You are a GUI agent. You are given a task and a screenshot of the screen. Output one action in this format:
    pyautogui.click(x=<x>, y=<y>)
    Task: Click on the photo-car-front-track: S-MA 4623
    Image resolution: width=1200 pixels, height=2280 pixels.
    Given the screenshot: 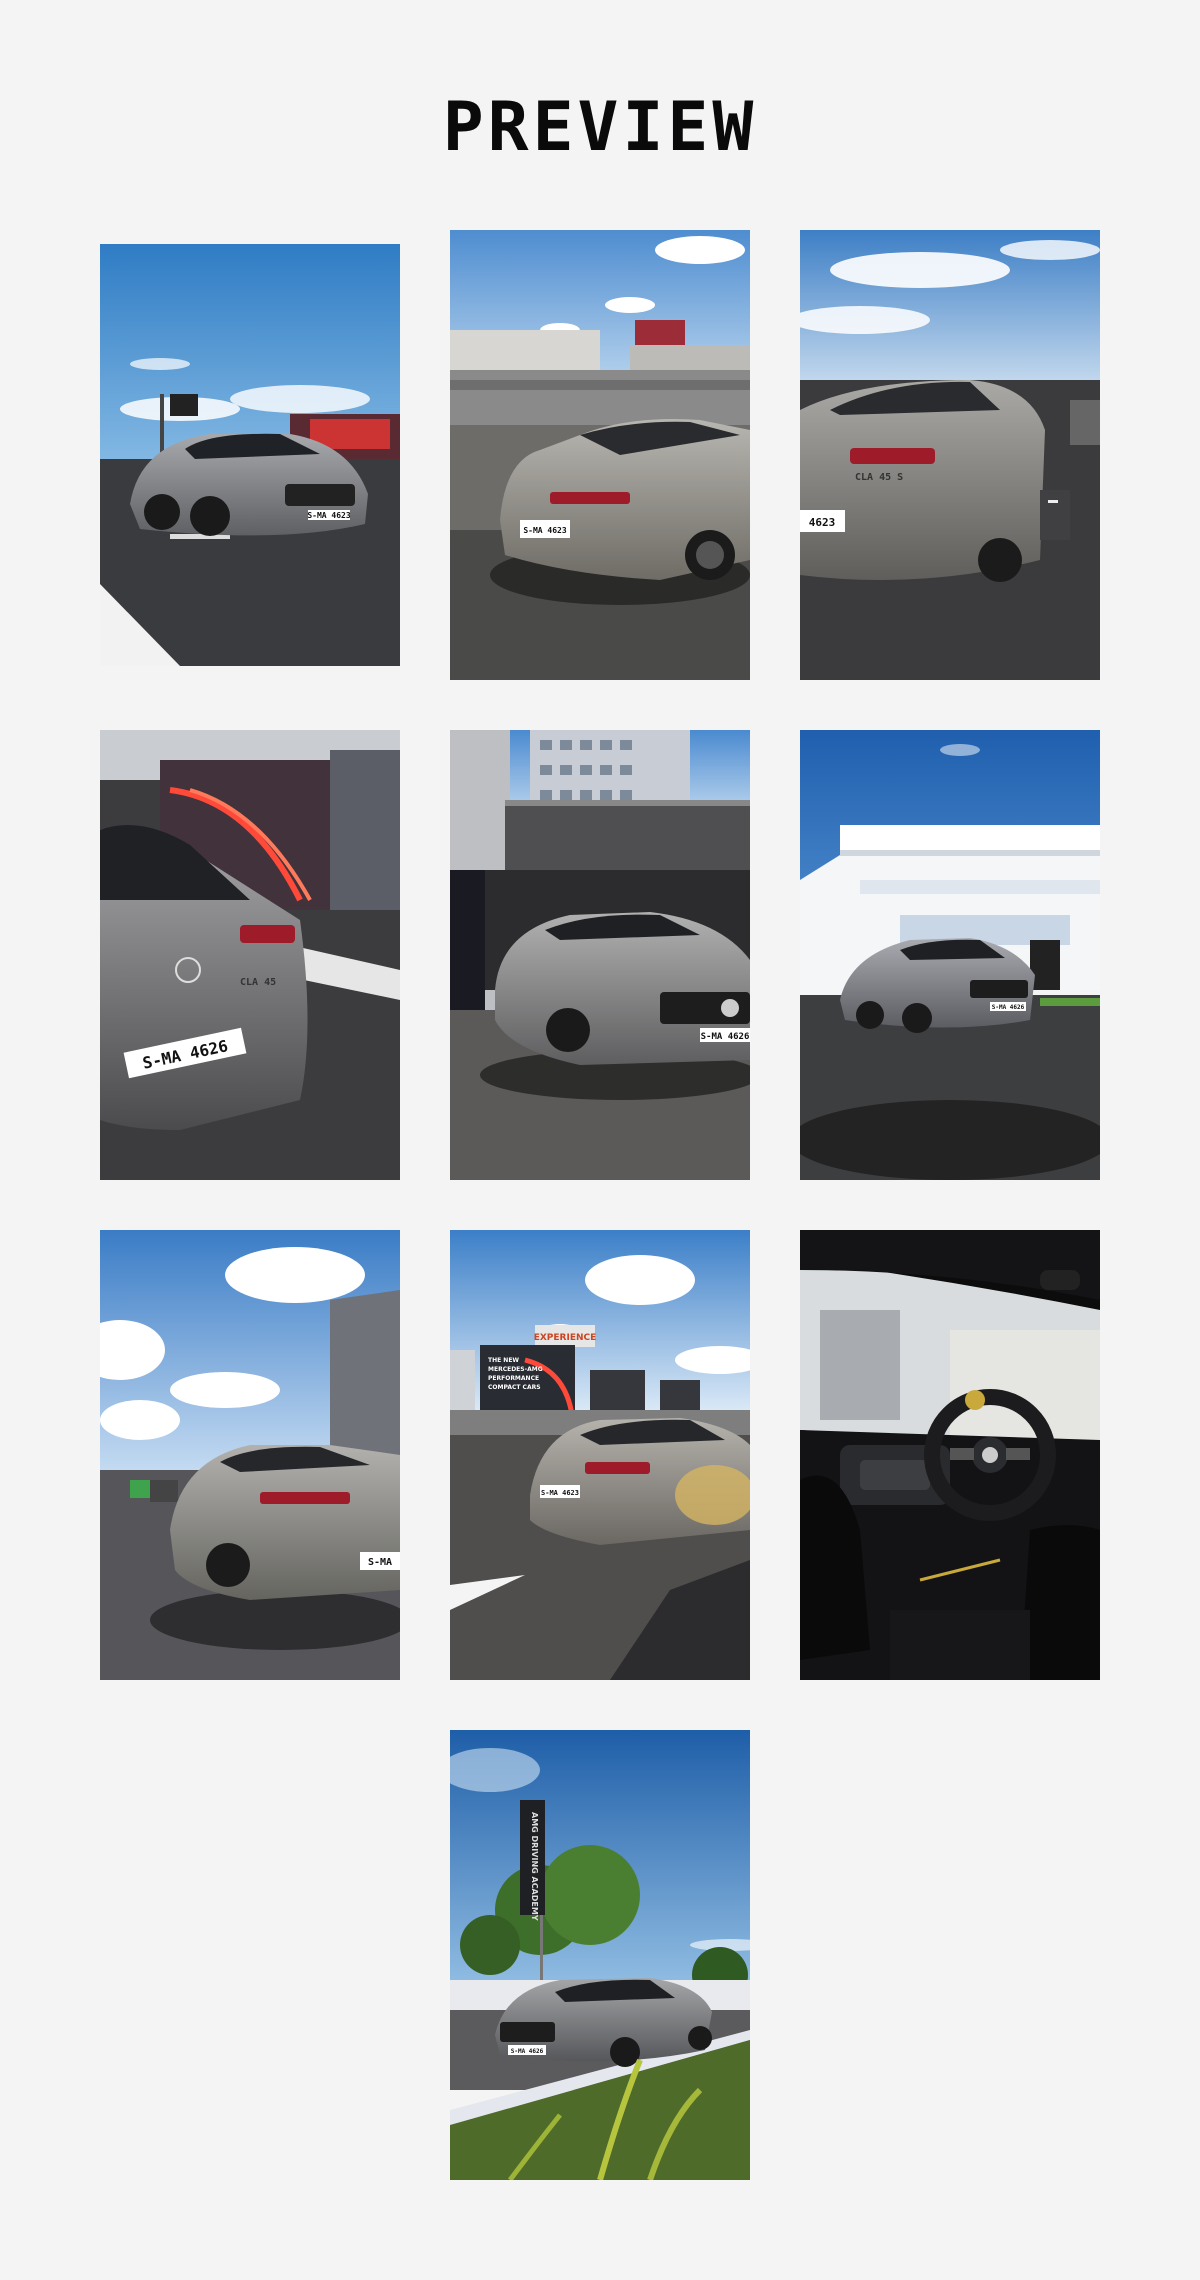 What is the action you would take?
    pyautogui.click(x=250, y=455)
    